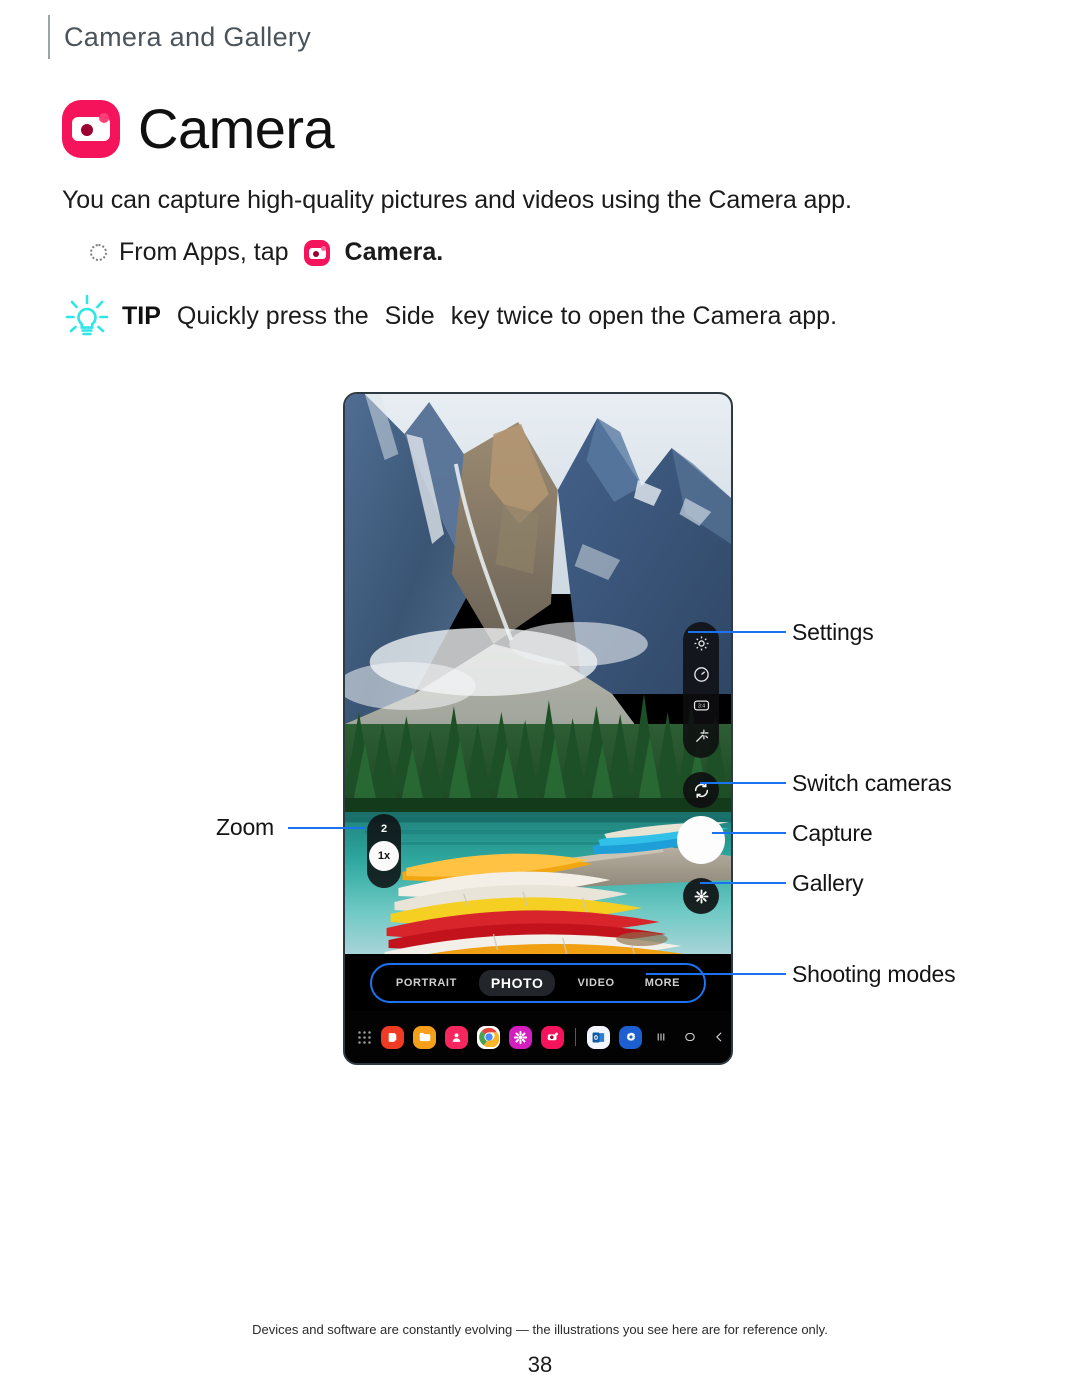 Image resolution: width=1080 pixels, height=1397 pixels. I want to click on gallery-flower-glyph, so click(520, 1037).